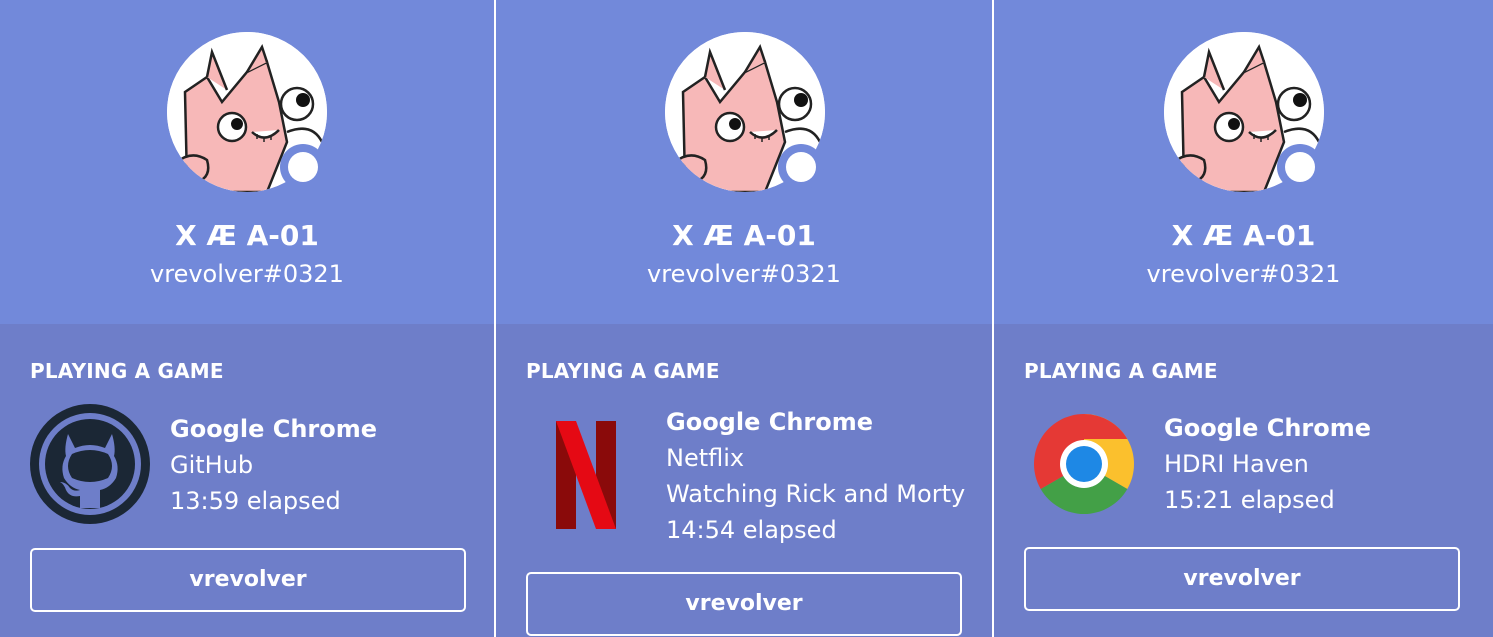  I want to click on activity-details-text: Netflix, so click(705, 458).